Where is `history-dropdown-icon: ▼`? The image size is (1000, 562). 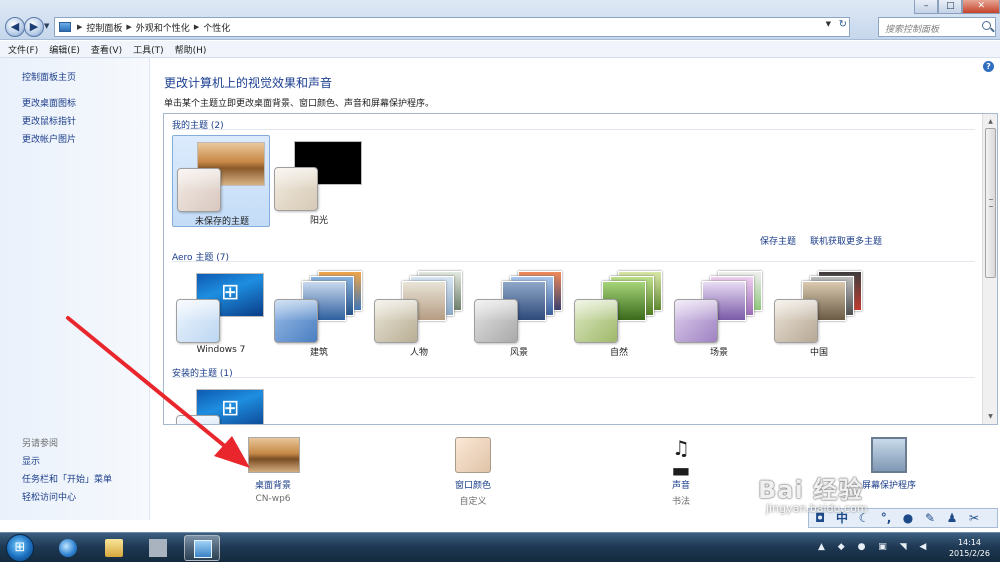 history-dropdown-icon: ▼ is located at coordinates (46, 26).